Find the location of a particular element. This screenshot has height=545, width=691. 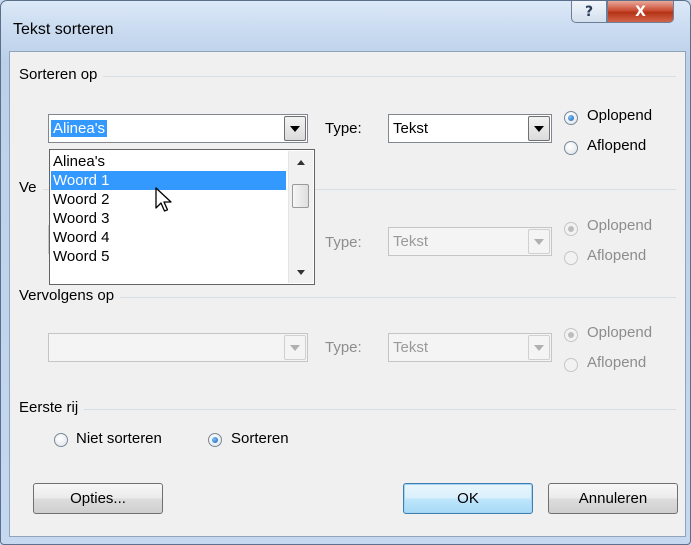

ascending-label-3: Oplopend is located at coordinates (619, 332).